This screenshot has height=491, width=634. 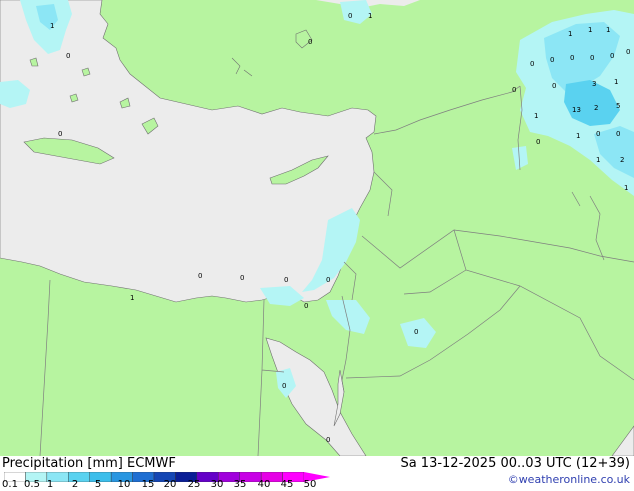 I want to click on scale-tick-label: 5, so click(x=98, y=484).